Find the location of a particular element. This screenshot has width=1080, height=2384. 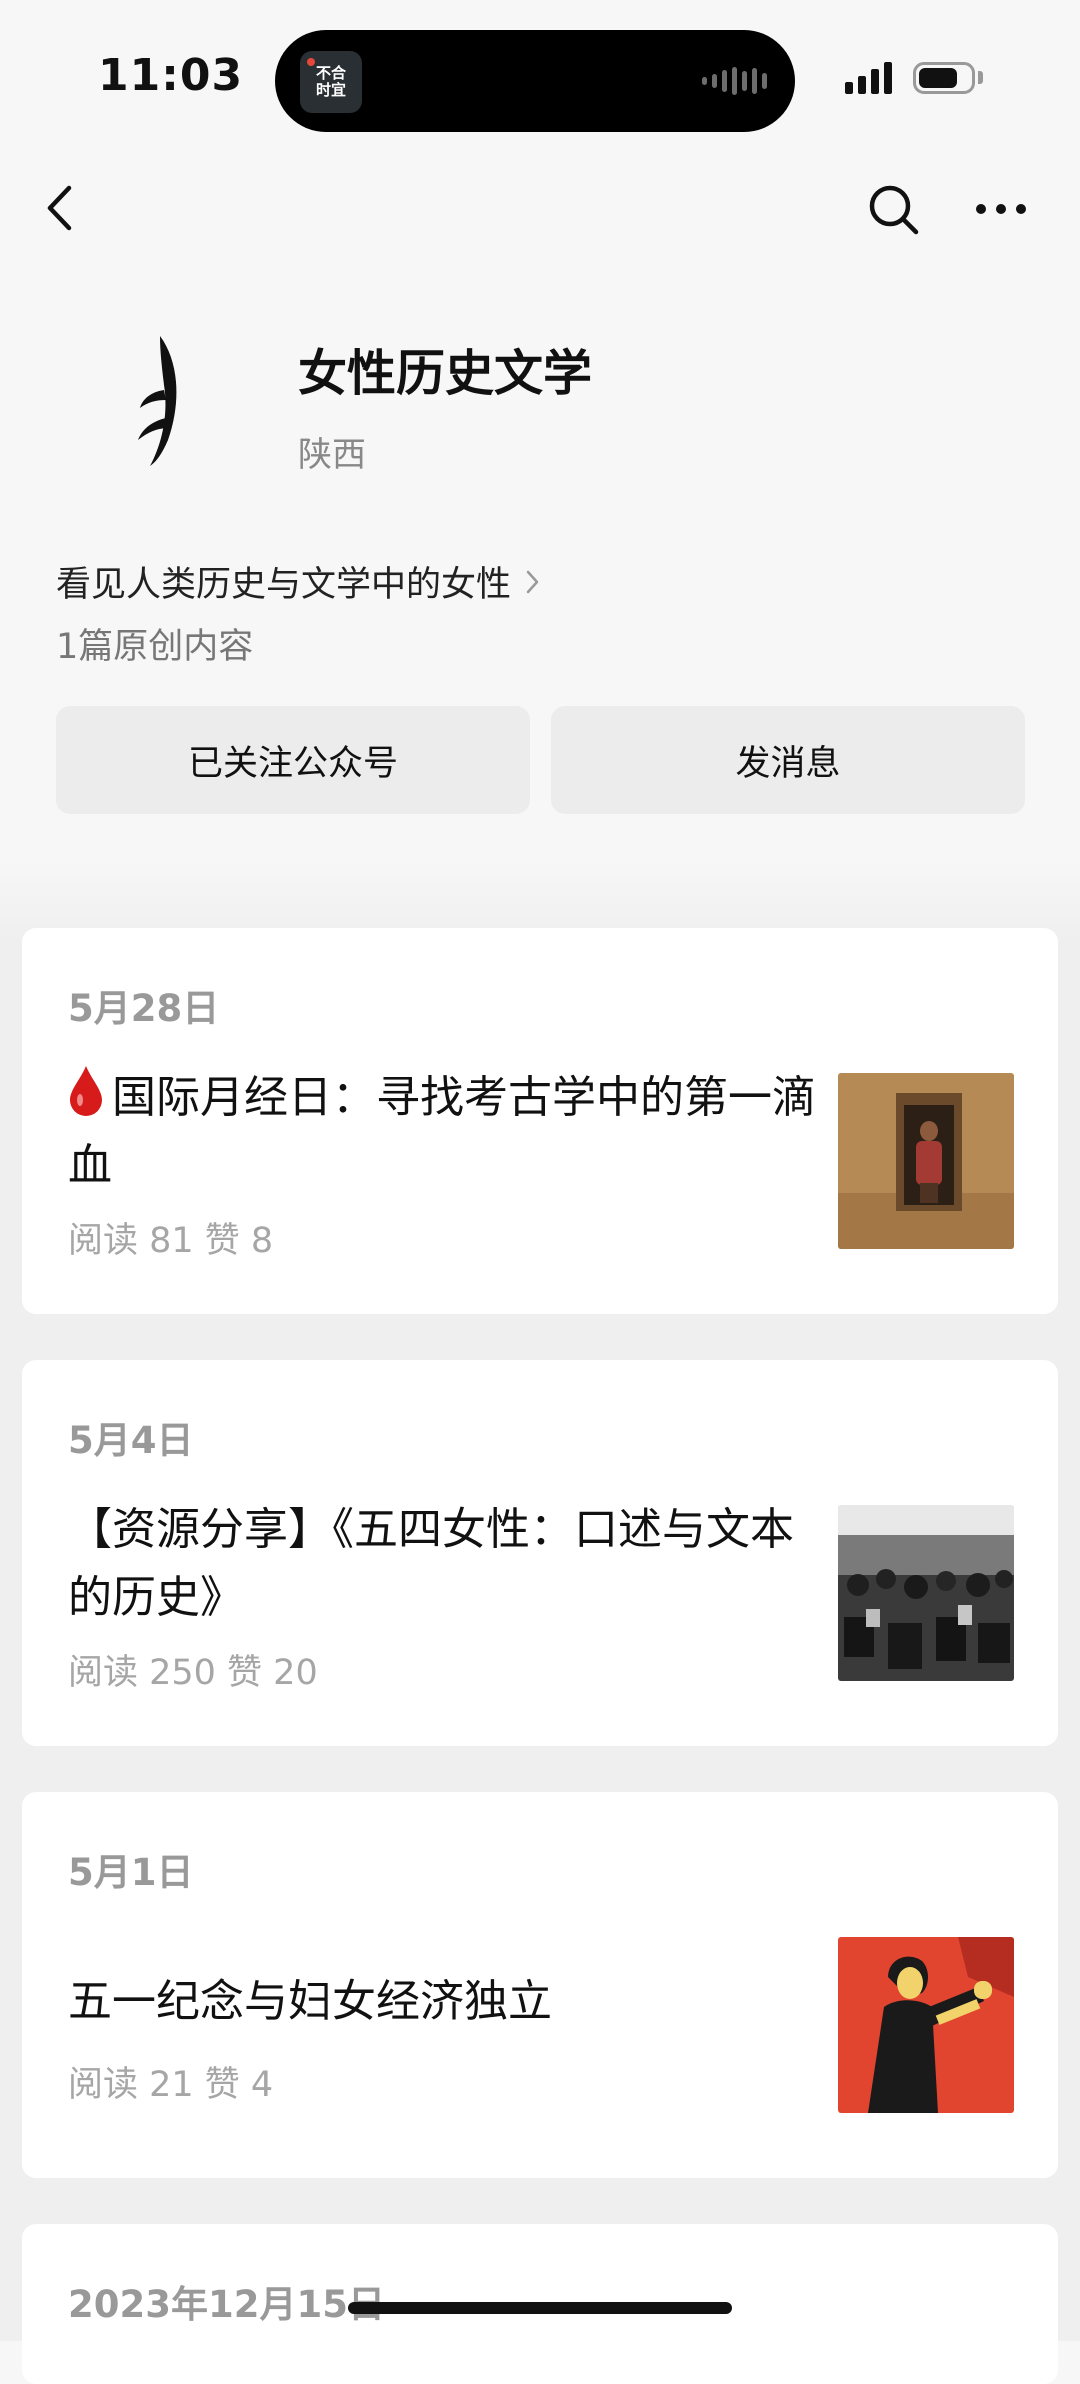

chevron-right-icon is located at coordinates (532, 581).